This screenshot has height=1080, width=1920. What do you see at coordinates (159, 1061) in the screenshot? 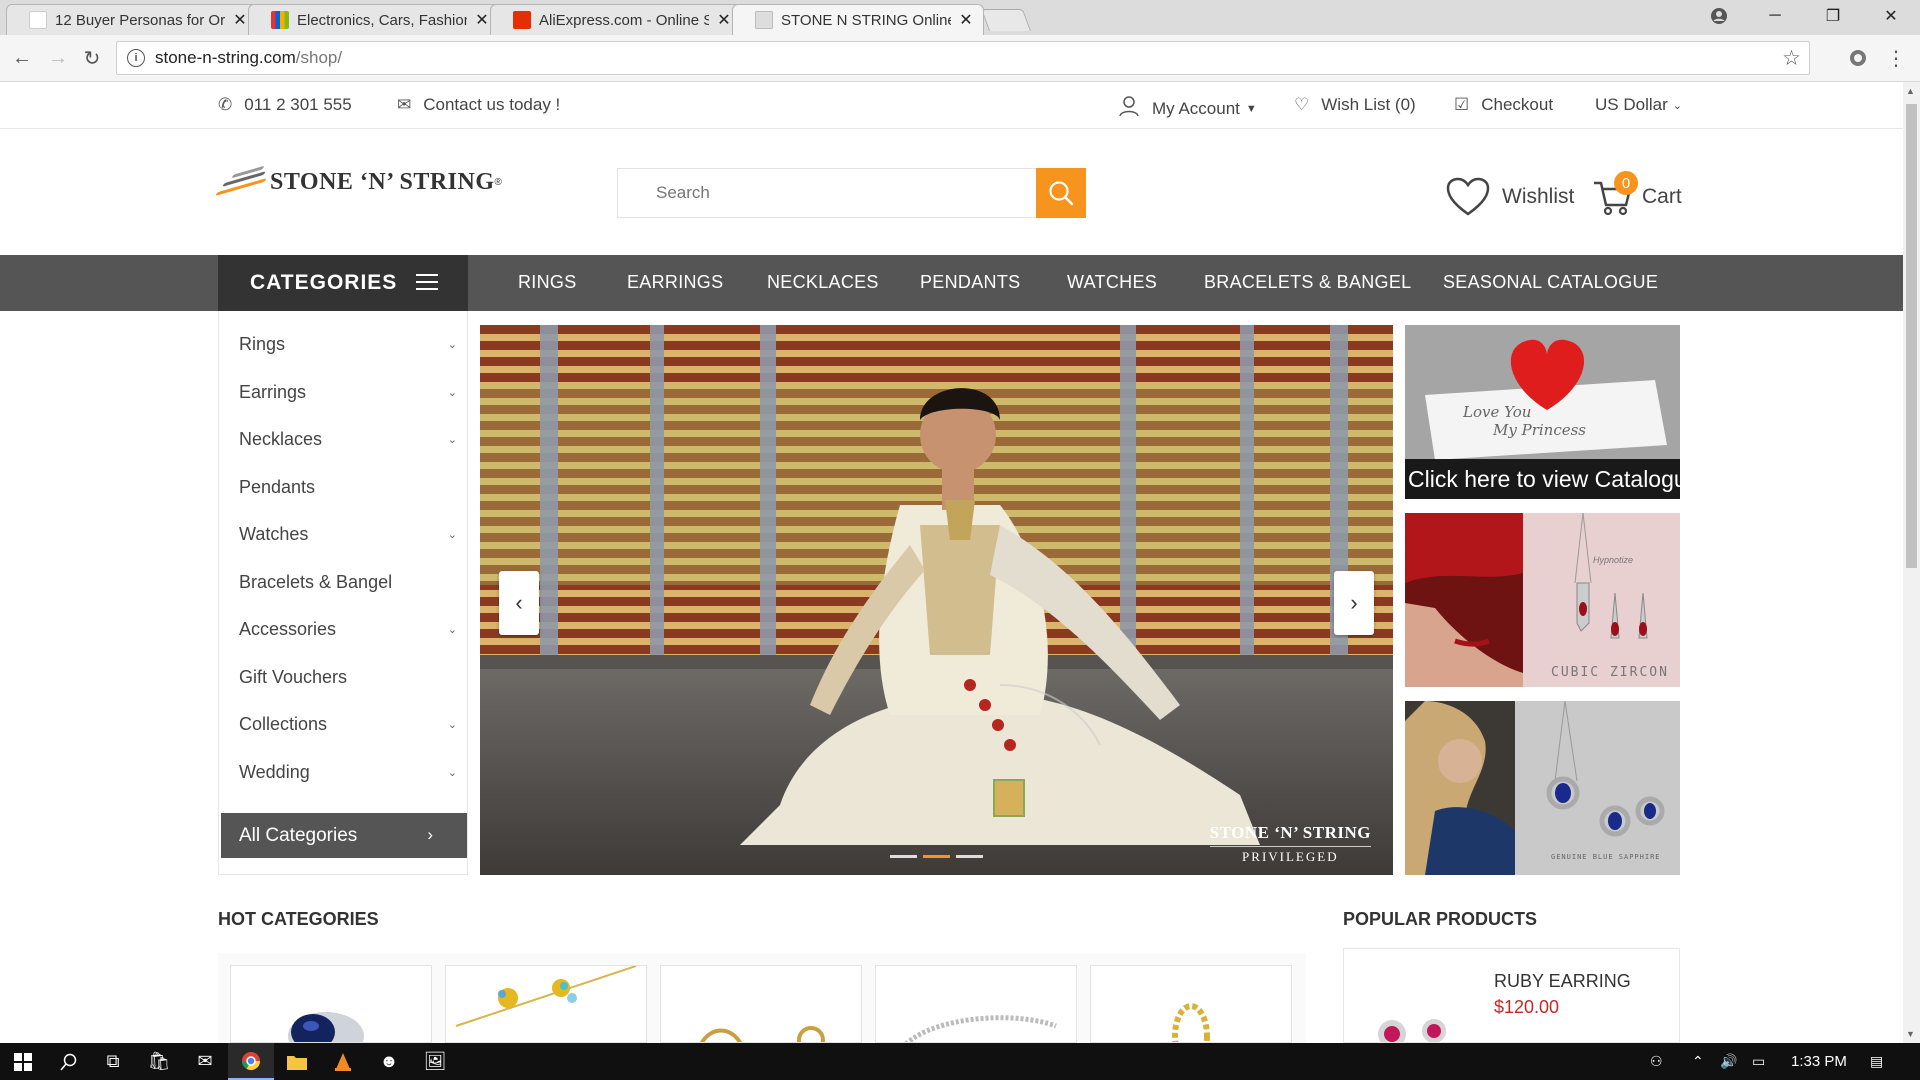
I see `store-icon: 🛍` at bounding box center [159, 1061].